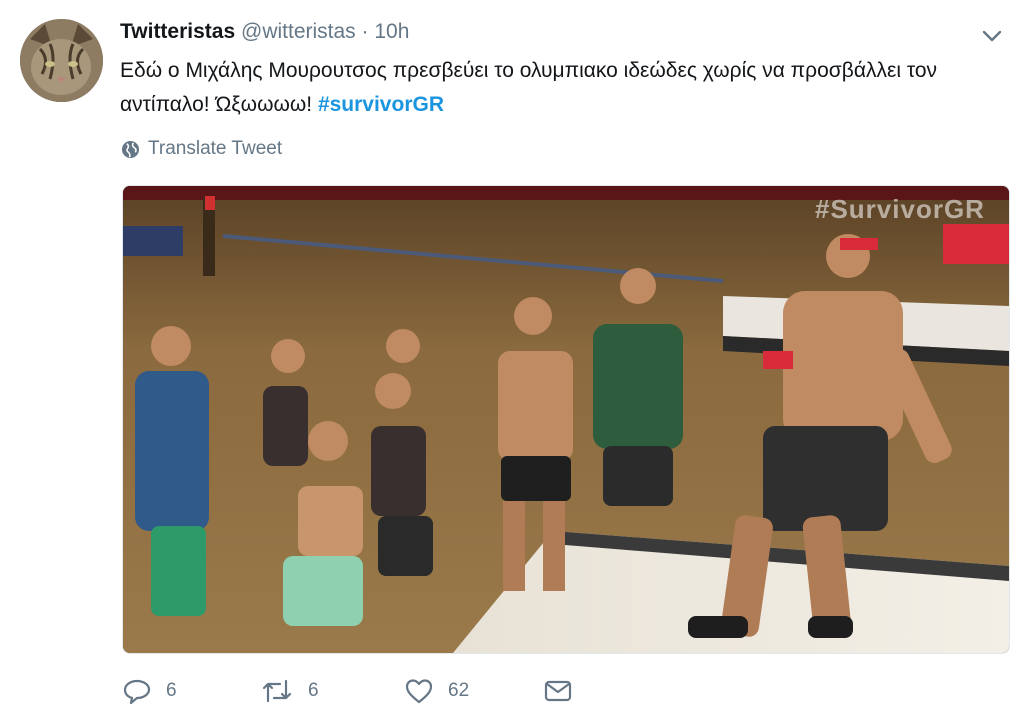 This screenshot has height=719, width=1024. I want to click on author-name: Twitteristas, so click(177, 31).